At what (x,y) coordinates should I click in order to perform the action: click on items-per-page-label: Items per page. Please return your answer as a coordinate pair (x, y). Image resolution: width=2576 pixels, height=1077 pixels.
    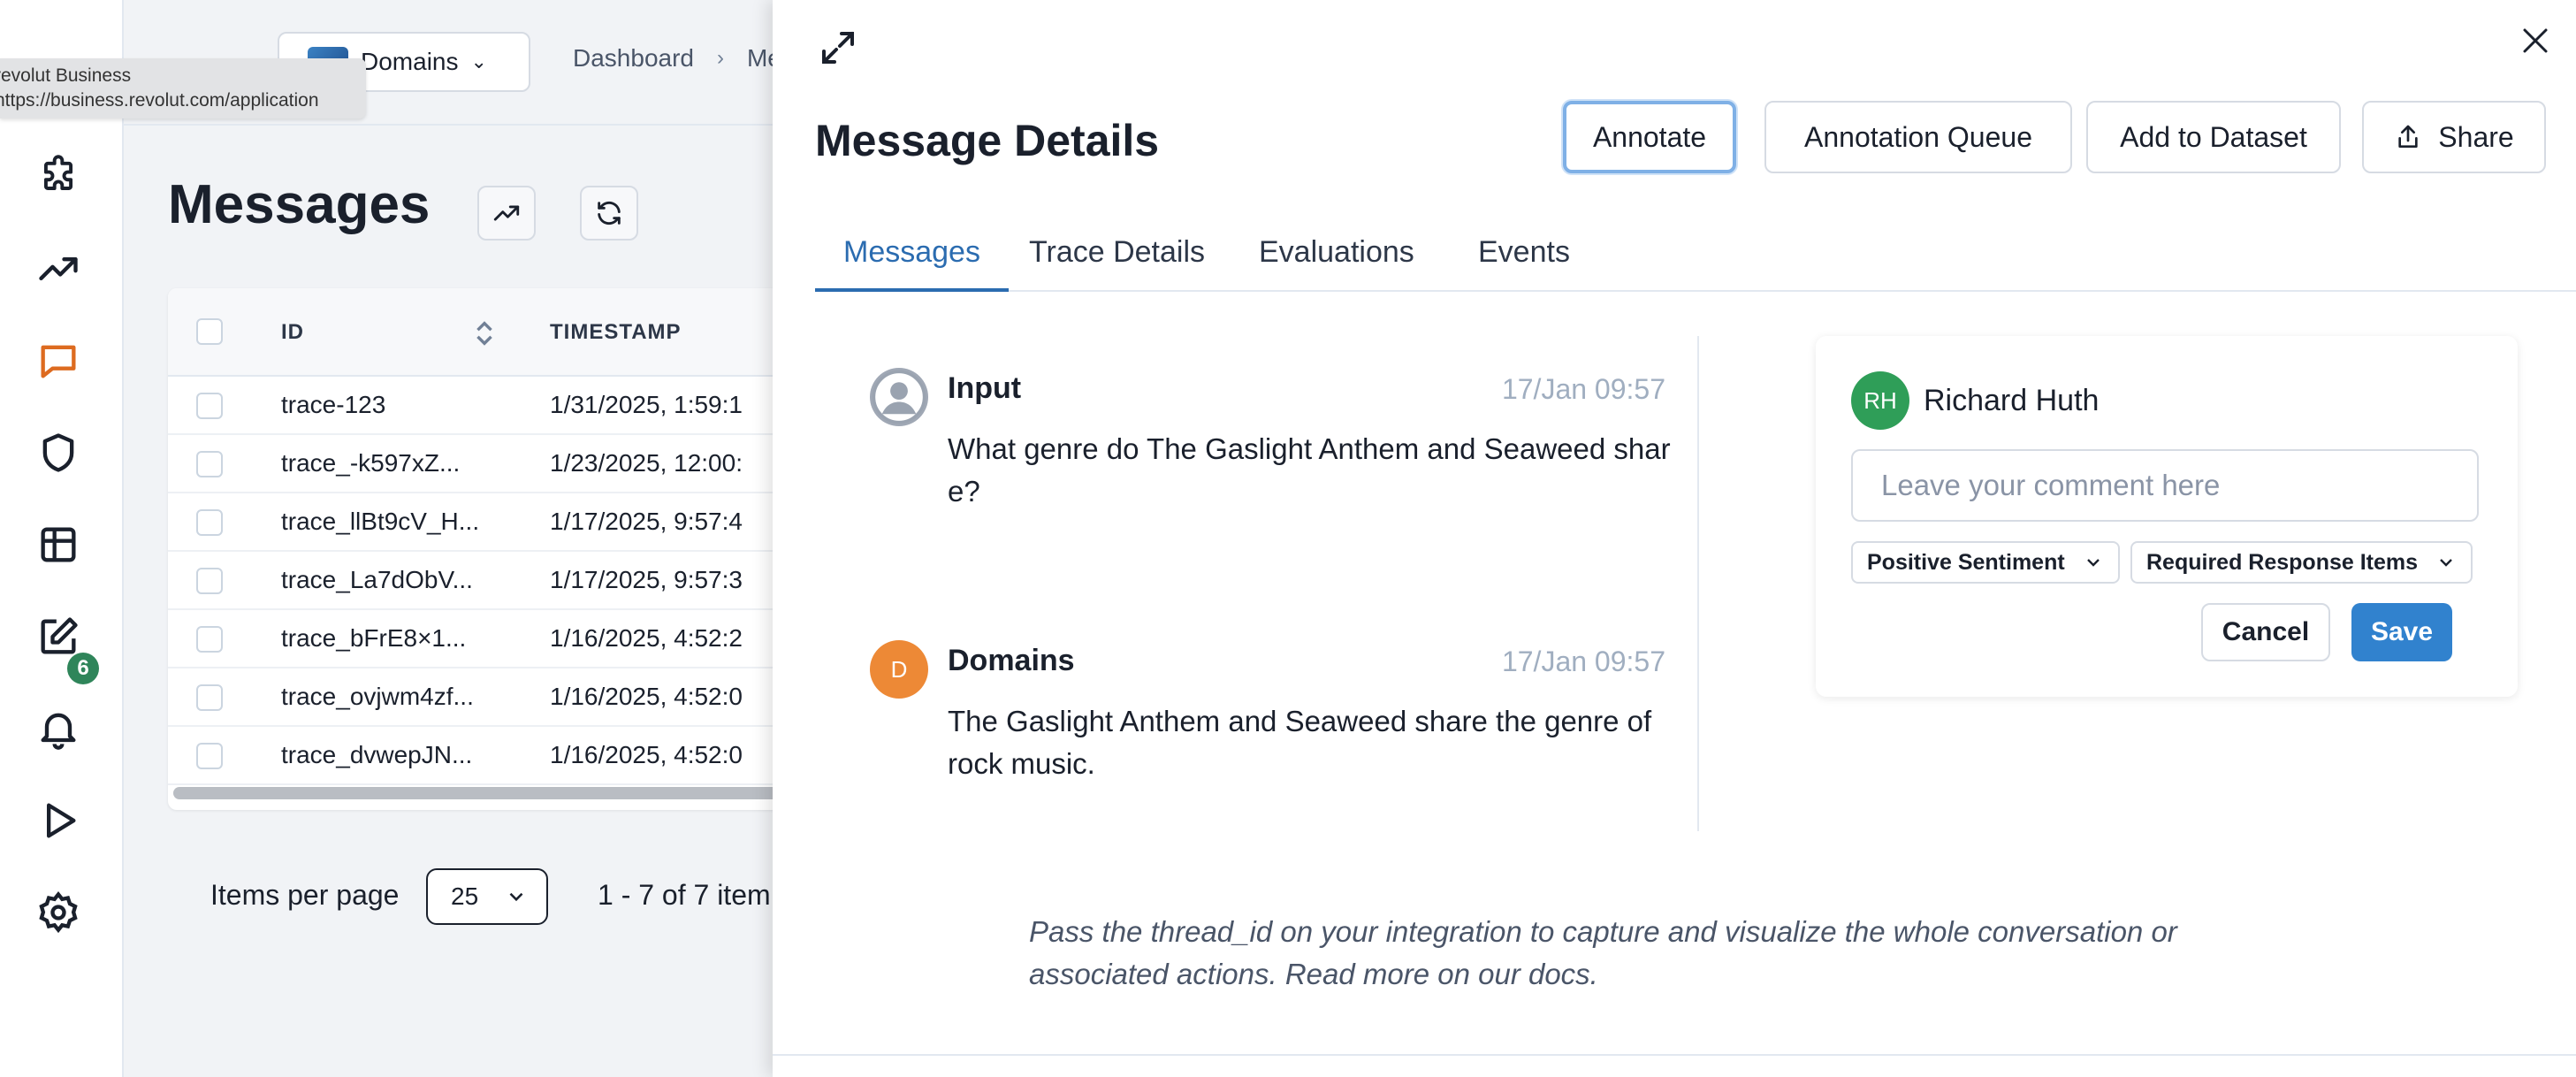
    Looking at the image, I should click on (305, 895).